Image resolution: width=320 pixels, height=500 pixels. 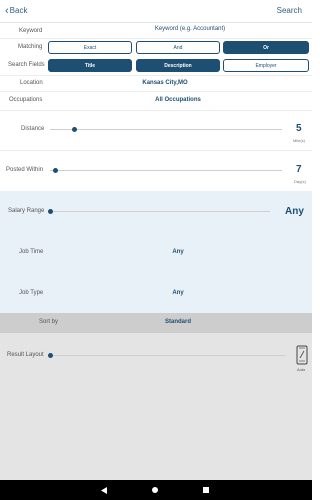 I want to click on result-layout-label: Result Layout, so click(x=25, y=355).